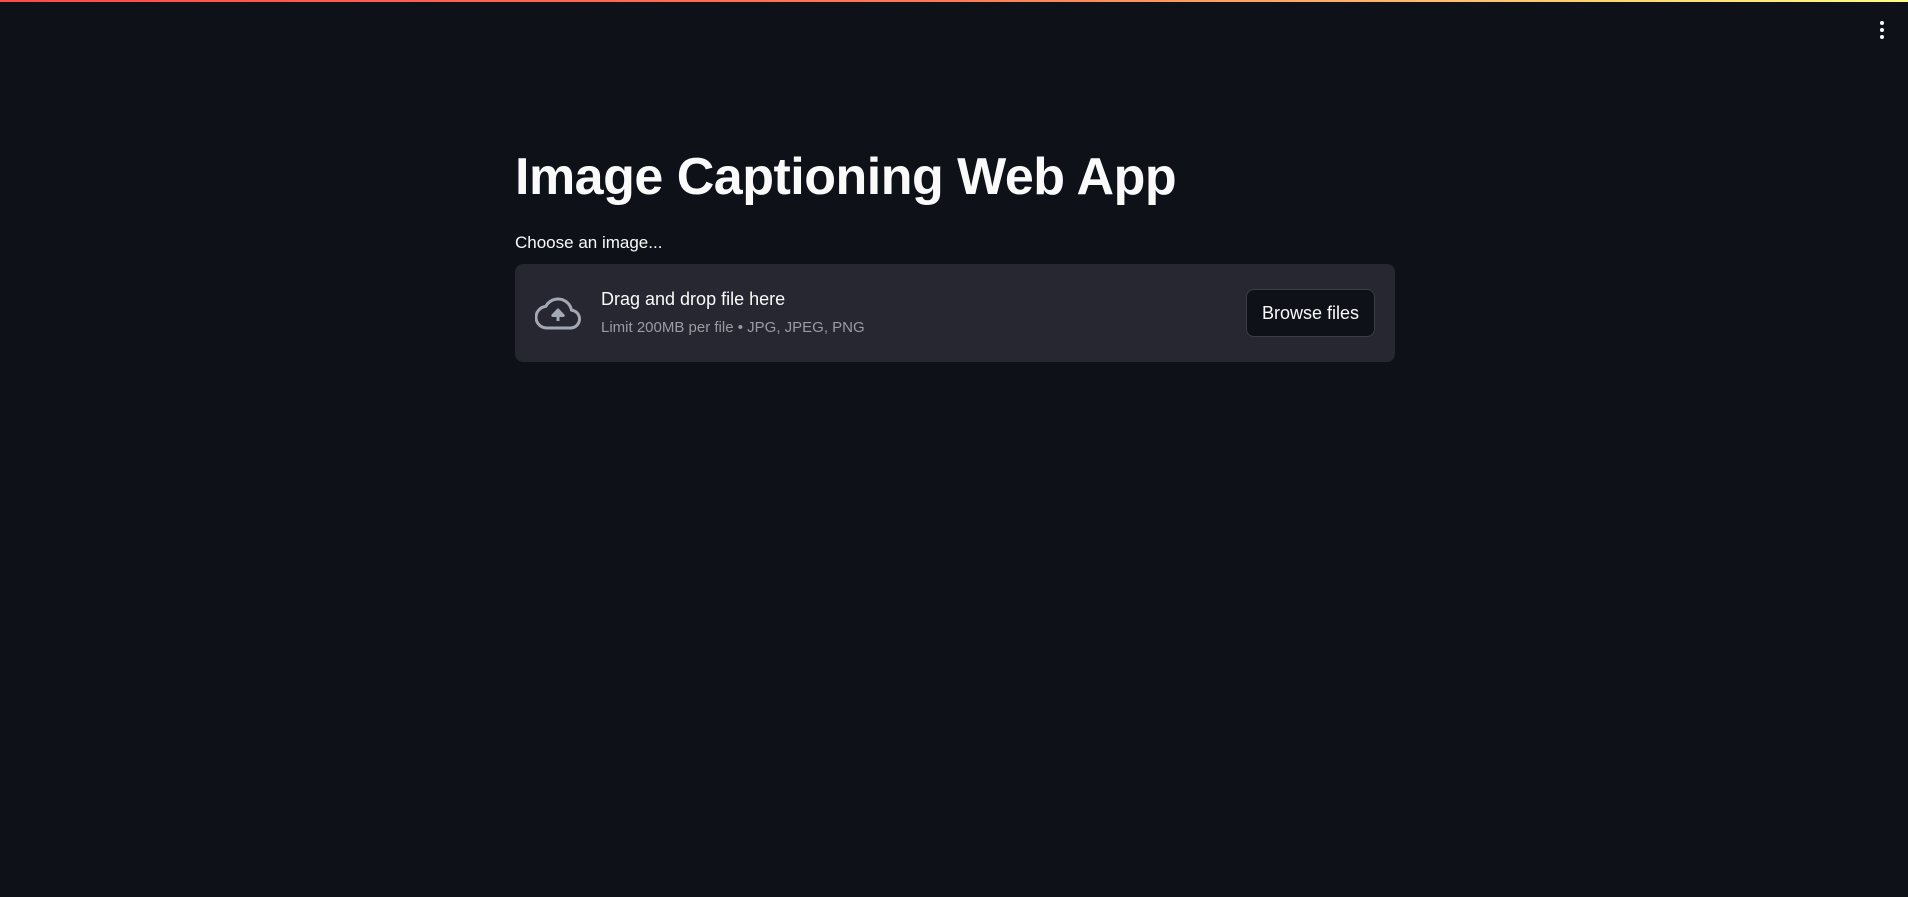  I want to click on browse-files-button: Browse files, so click(1310, 313).